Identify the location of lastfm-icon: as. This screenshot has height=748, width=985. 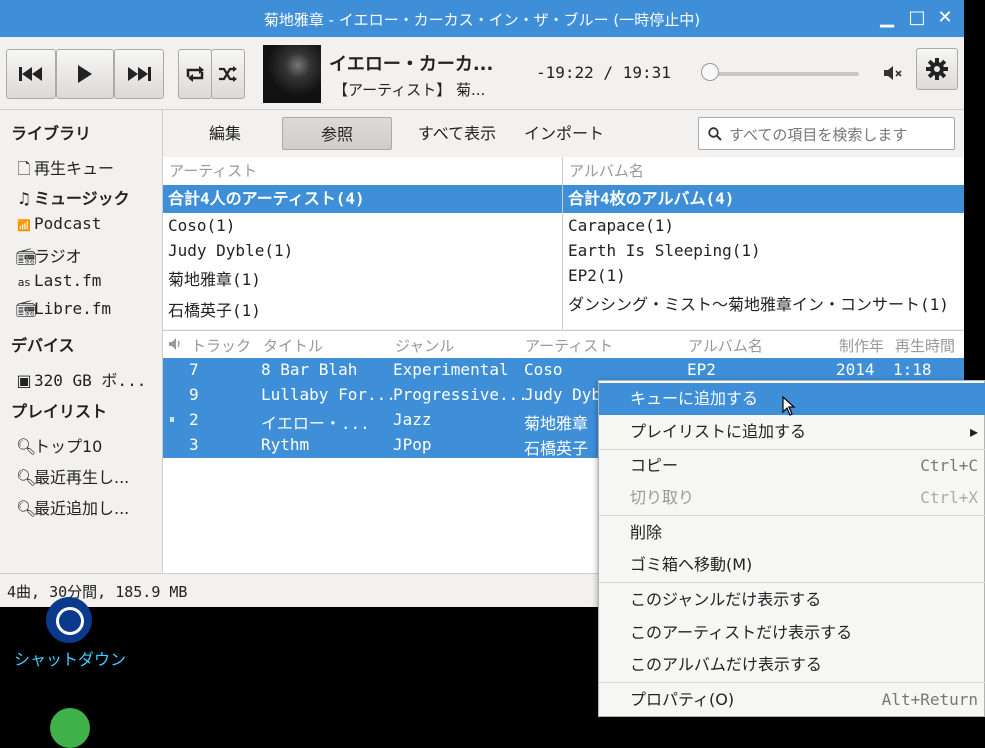
(24, 282).